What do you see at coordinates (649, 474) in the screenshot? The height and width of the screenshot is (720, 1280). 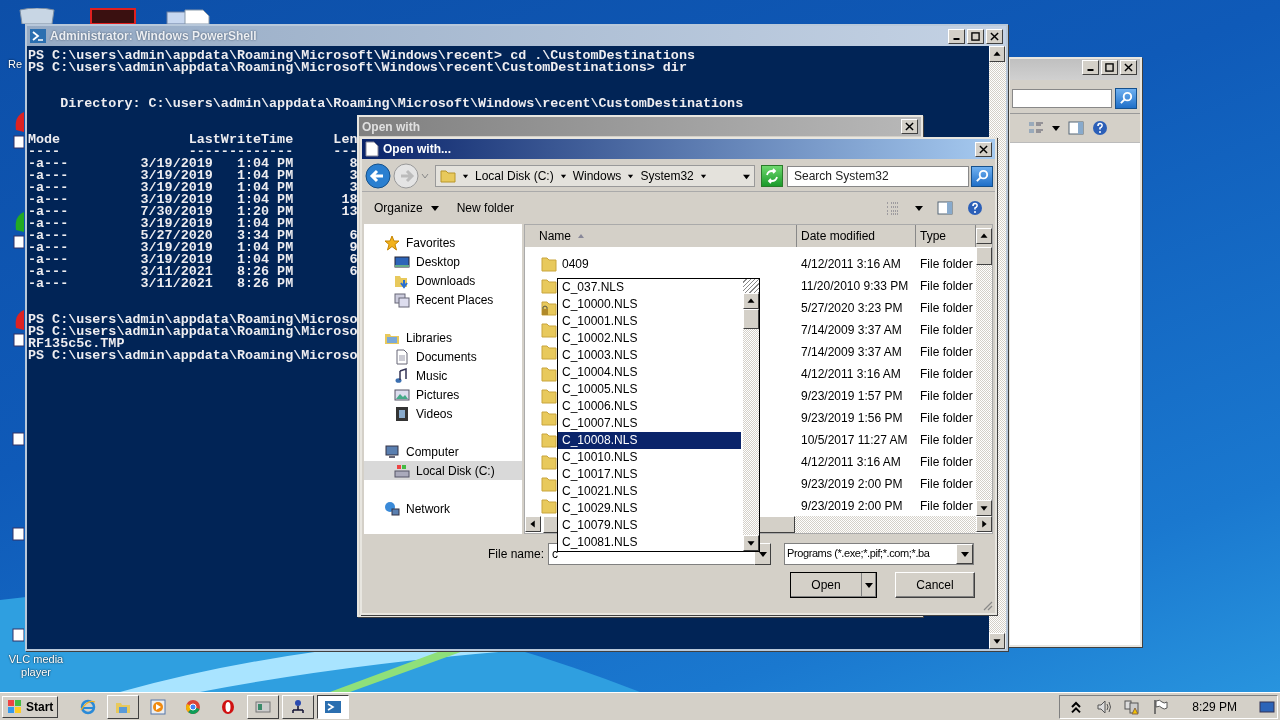 I see `suggestion-item: C_10017.NLS` at bounding box center [649, 474].